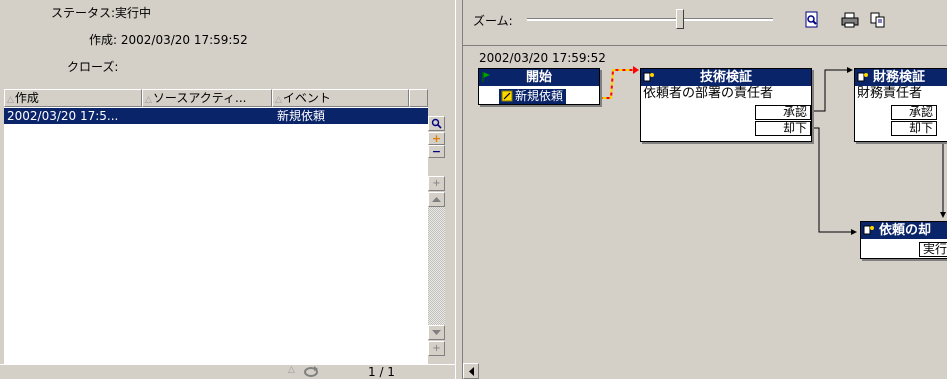  Describe the element at coordinates (93, 67) in the screenshot. I see `closed-label: クローズ:` at that location.